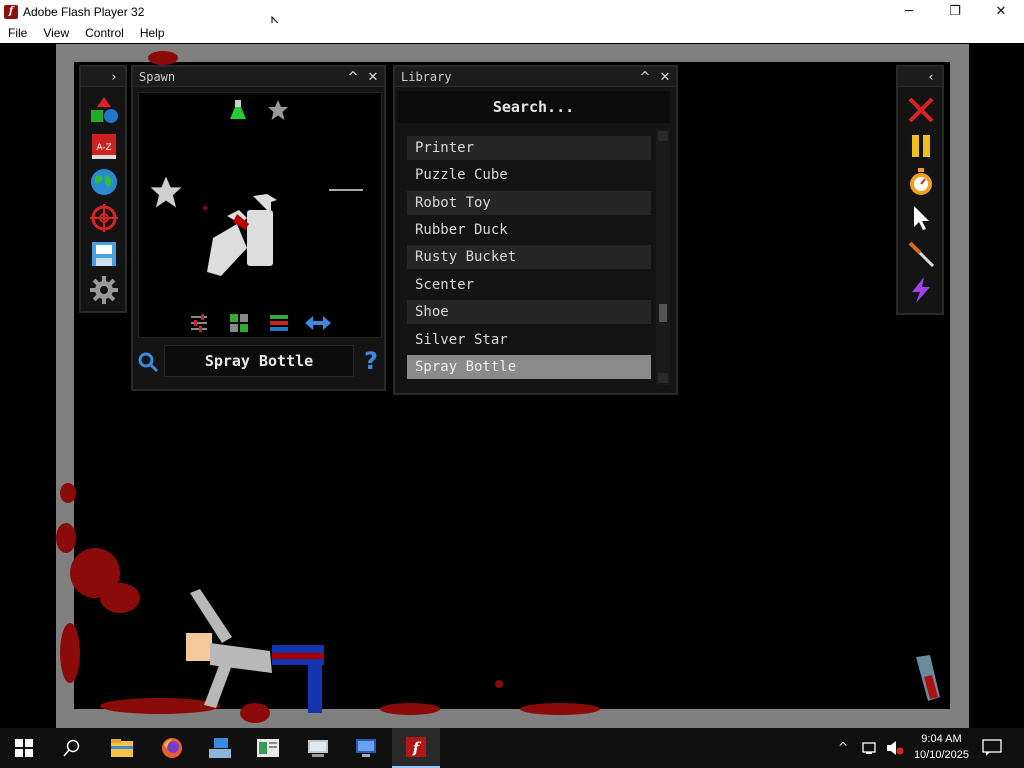  What do you see at coordinates (931, 77) in the screenshot?
I see `collapse-button: ‹` at bounding box center [931, 77].